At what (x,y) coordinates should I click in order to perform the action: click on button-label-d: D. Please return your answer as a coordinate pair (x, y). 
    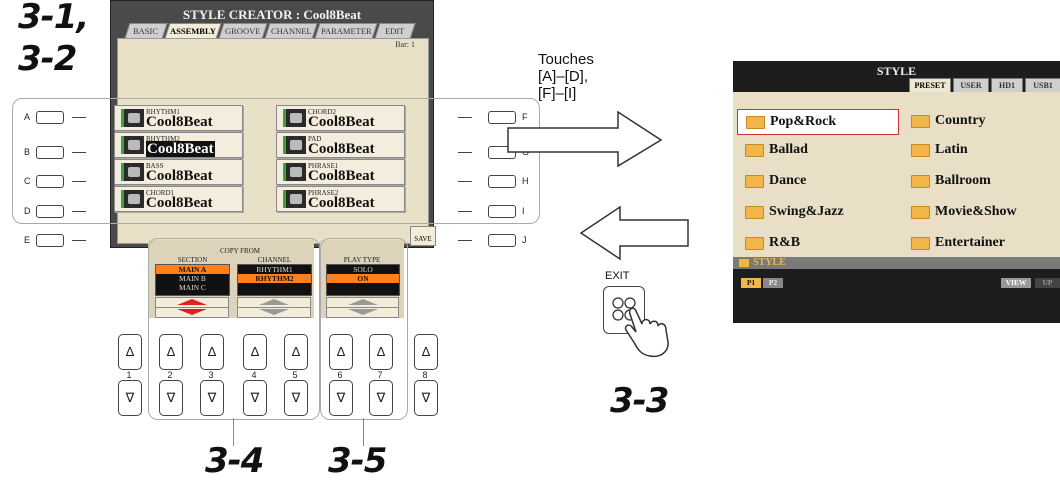
    Looking at the image, I should click on (27, 211).